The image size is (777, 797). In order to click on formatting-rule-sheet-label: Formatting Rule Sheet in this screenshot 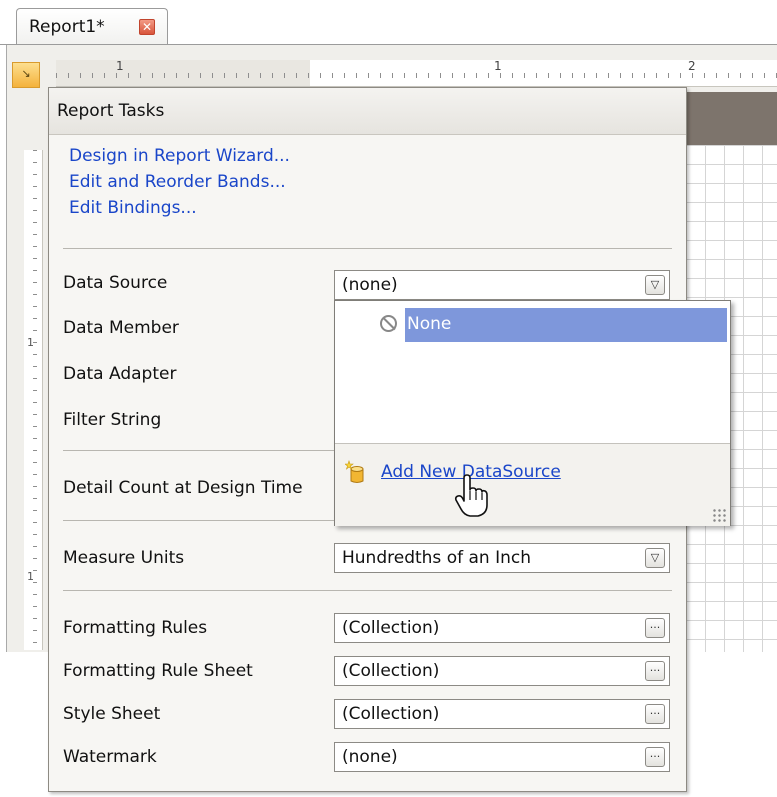, I will do `click(158, 671)`.